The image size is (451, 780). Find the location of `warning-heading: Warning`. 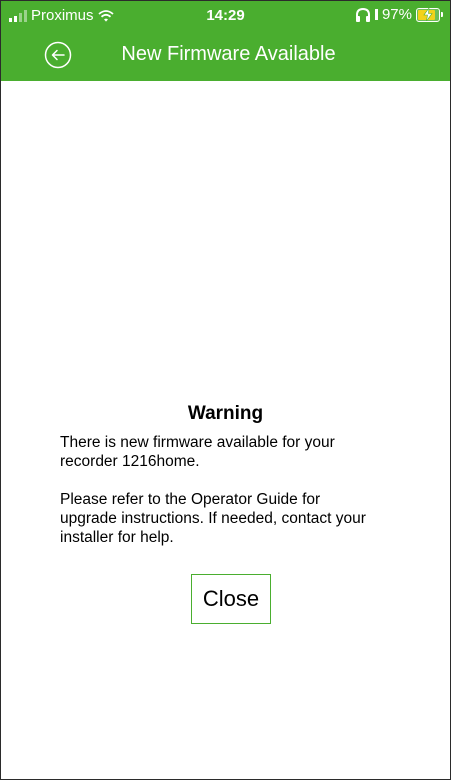

warning-heading: Warning is located at coordinates (225, 413).